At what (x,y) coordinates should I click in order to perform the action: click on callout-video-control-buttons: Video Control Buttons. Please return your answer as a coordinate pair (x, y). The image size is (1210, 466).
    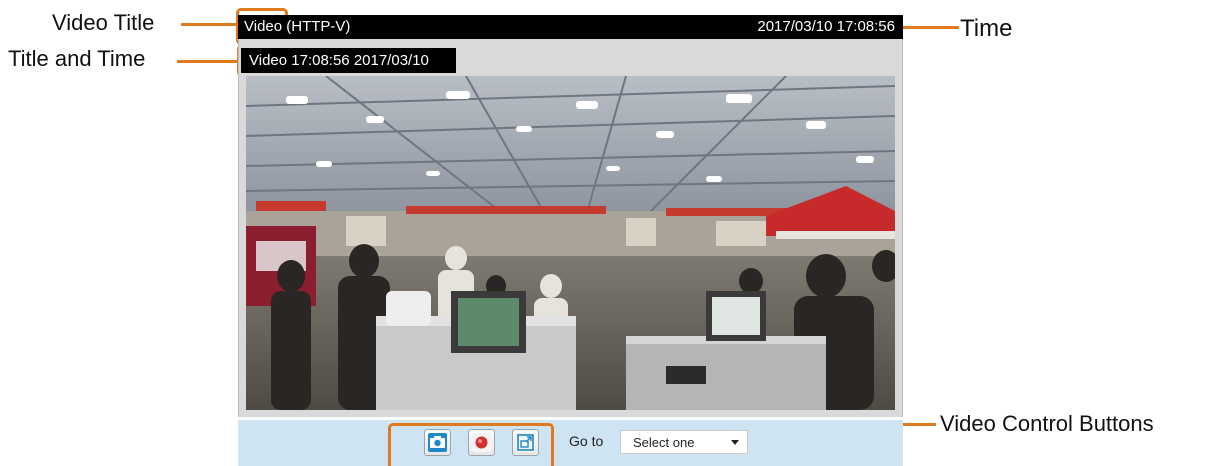
    Looking at the image, I should click on (1047, 423).